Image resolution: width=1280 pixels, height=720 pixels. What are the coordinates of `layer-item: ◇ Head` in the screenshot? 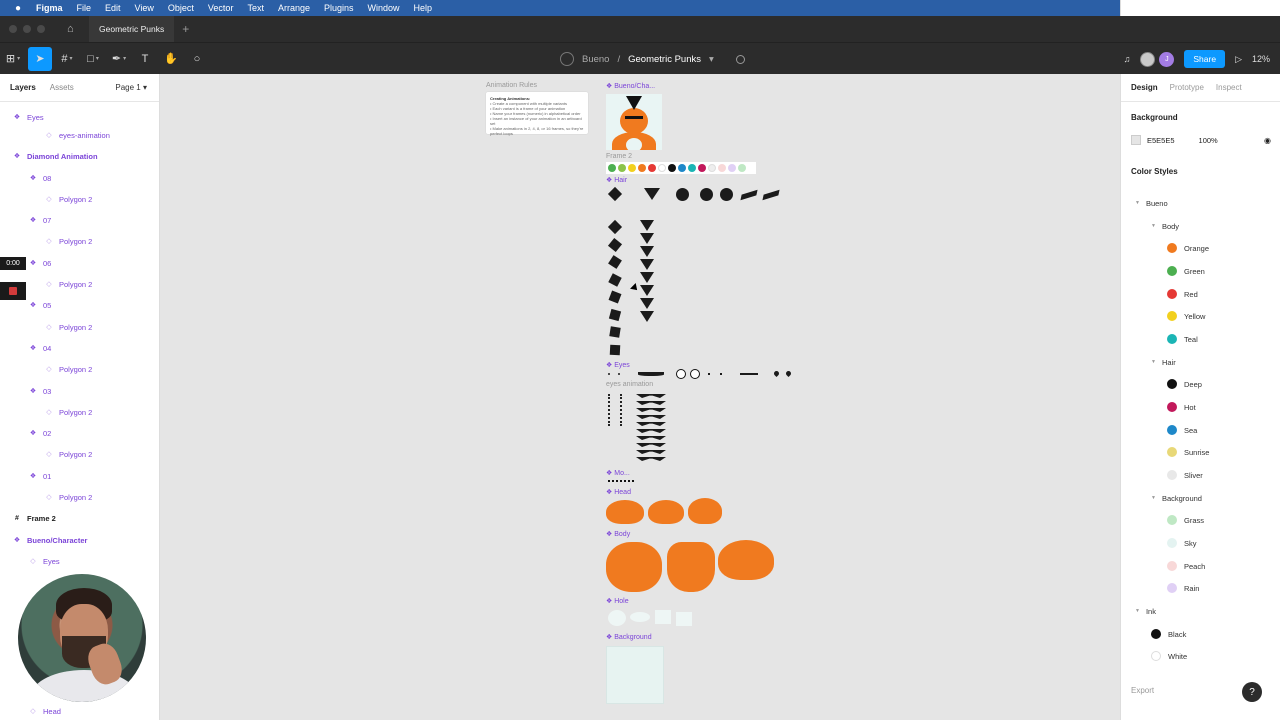 It's located at (30, 711).